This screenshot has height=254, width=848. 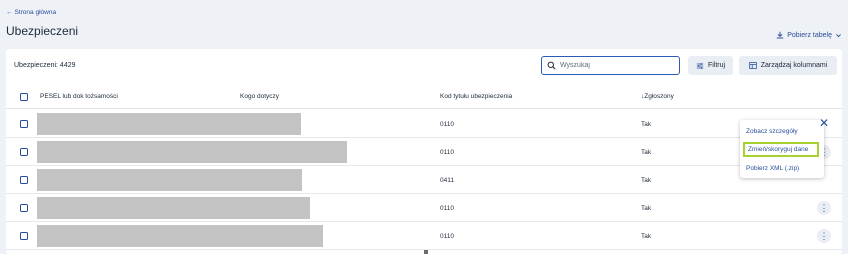 What do you see at coordinates (615, 65) in the screenshot?
I see `search-input` at bounding box center [615, 65].